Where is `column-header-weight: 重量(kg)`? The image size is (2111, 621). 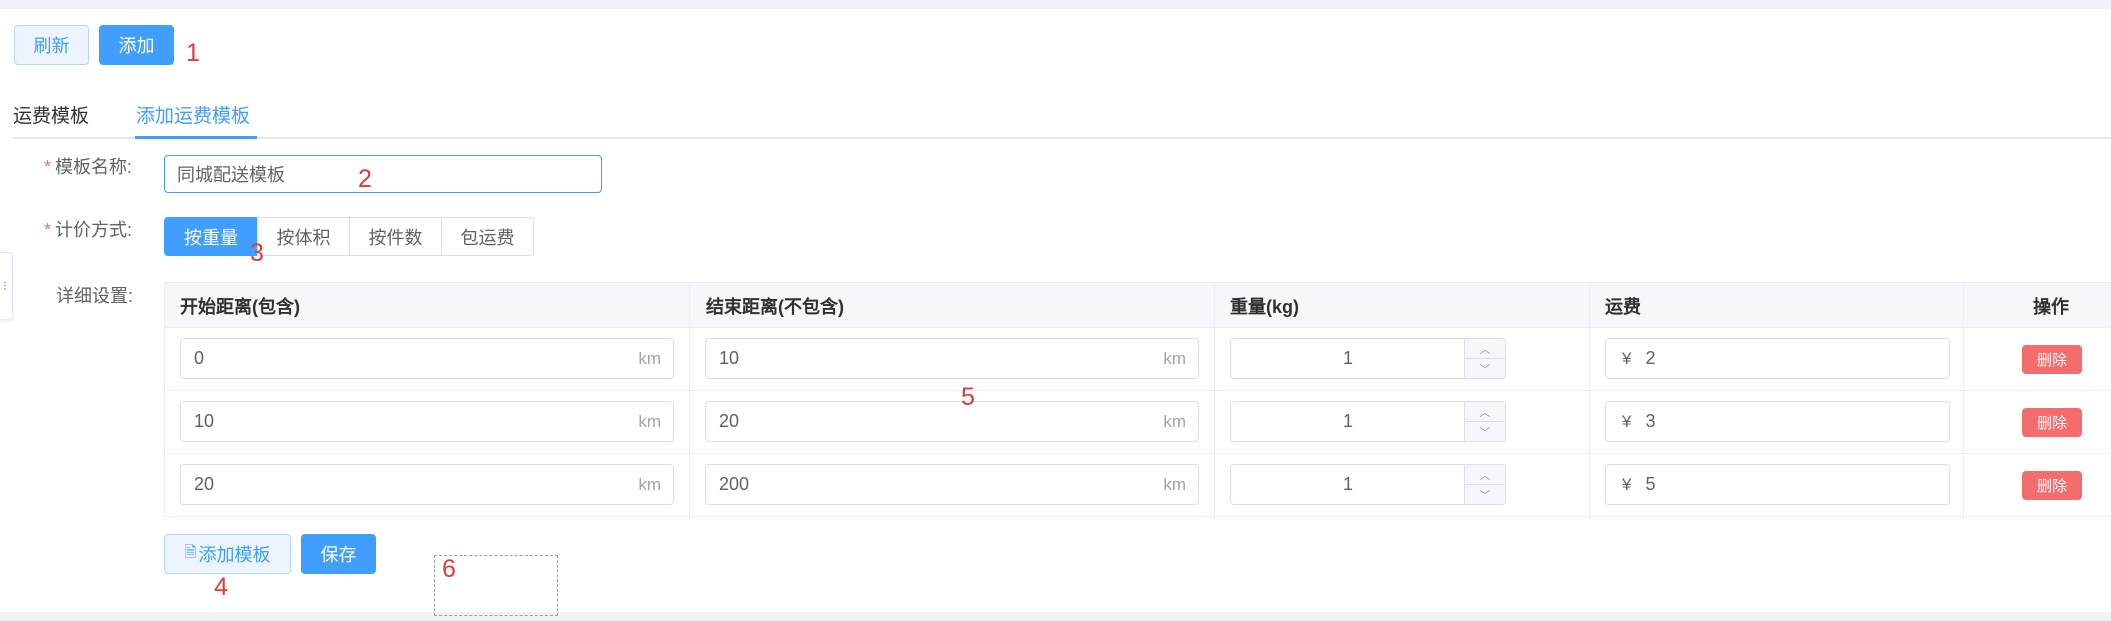
column-header-weight: 重量(kg) is located at coordinates (1264, 306).